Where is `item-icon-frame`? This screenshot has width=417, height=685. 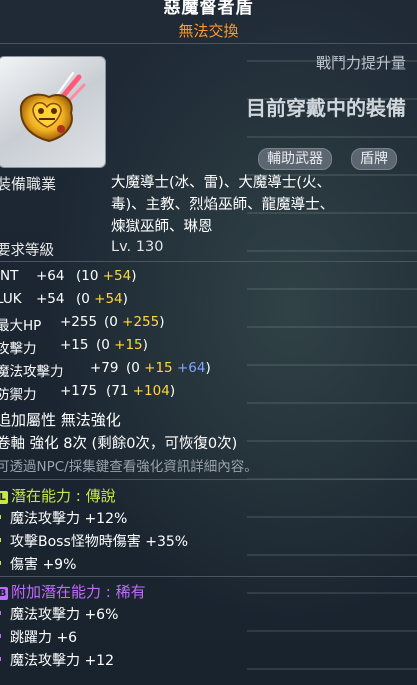
item-icon-frame is located at coordinates (53, 112).